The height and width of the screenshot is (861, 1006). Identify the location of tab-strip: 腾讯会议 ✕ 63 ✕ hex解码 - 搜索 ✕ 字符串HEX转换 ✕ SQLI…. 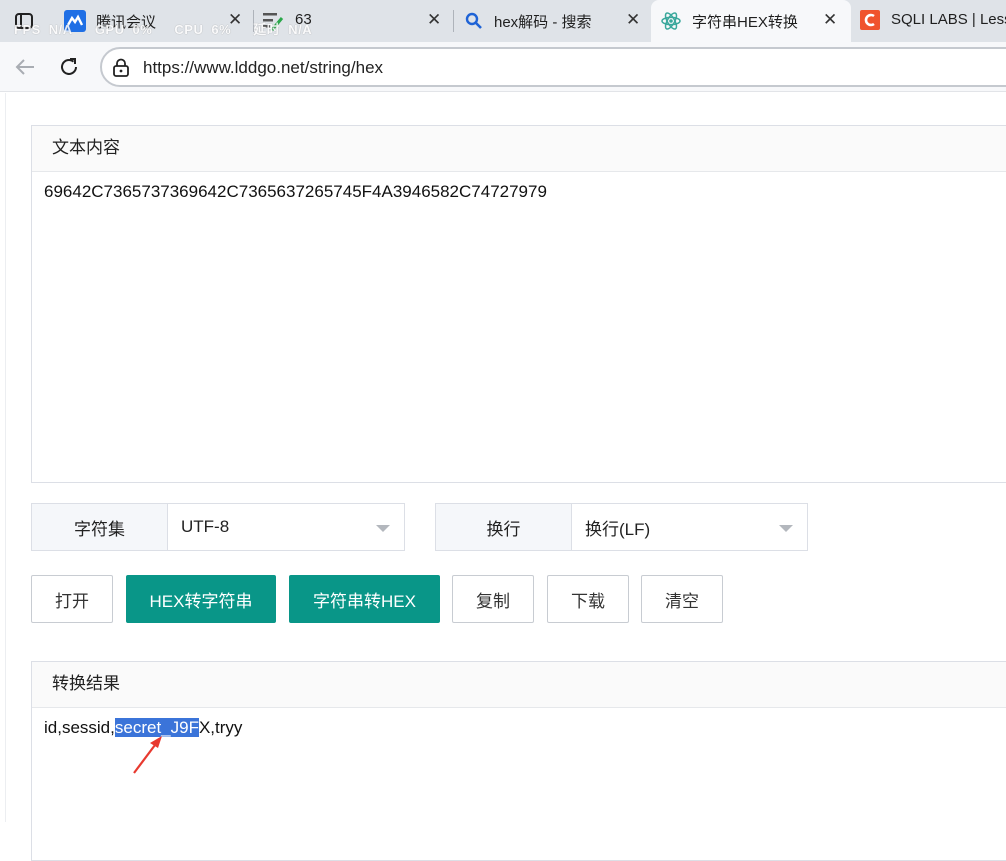
(503, 21).